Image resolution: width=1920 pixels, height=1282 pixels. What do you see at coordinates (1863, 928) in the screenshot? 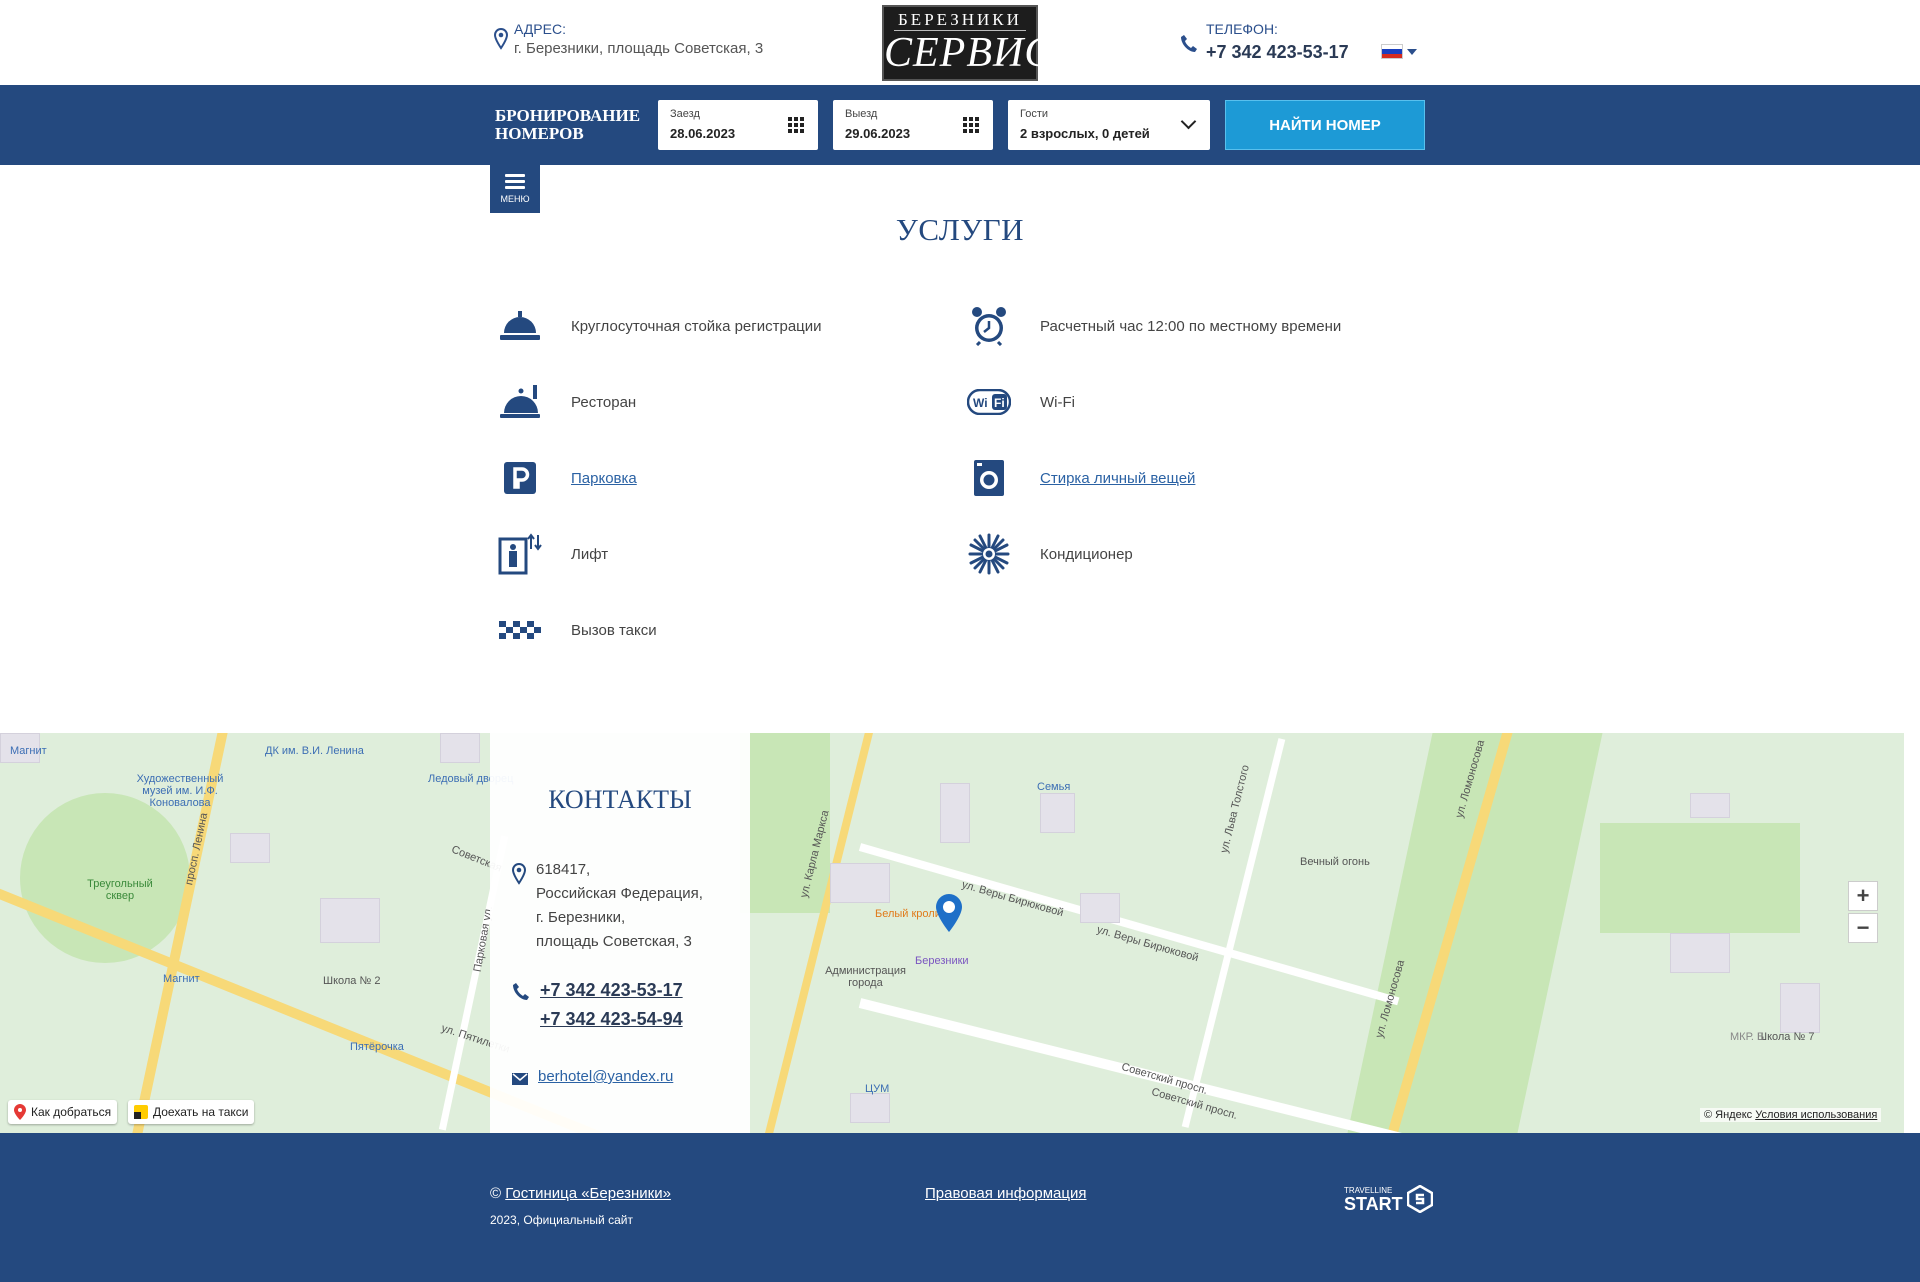
I see `map-zoom-out-button: −` at bounding box center [1863, 928].